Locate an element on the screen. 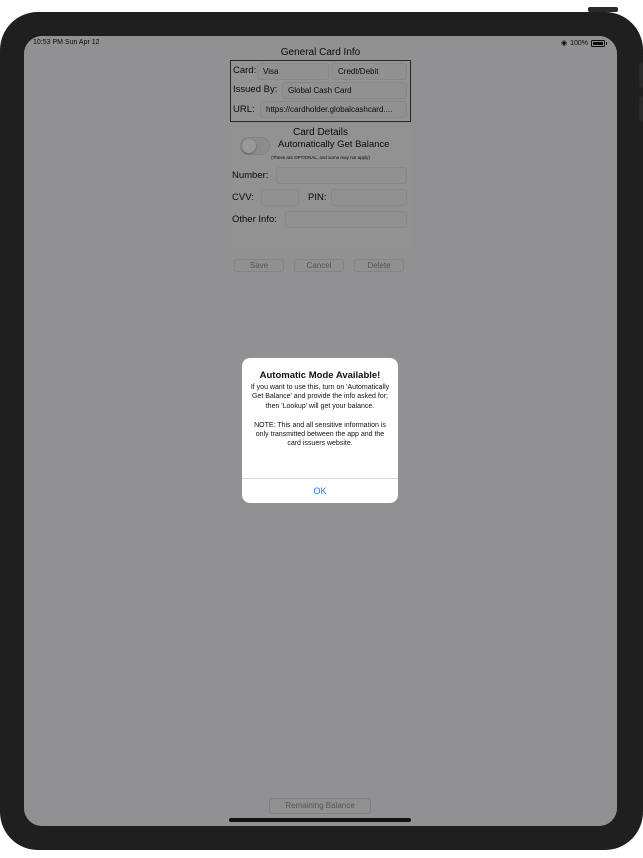 This screenshot has width=643, height=858. volume-up-button is located at coordinates (641, 75).